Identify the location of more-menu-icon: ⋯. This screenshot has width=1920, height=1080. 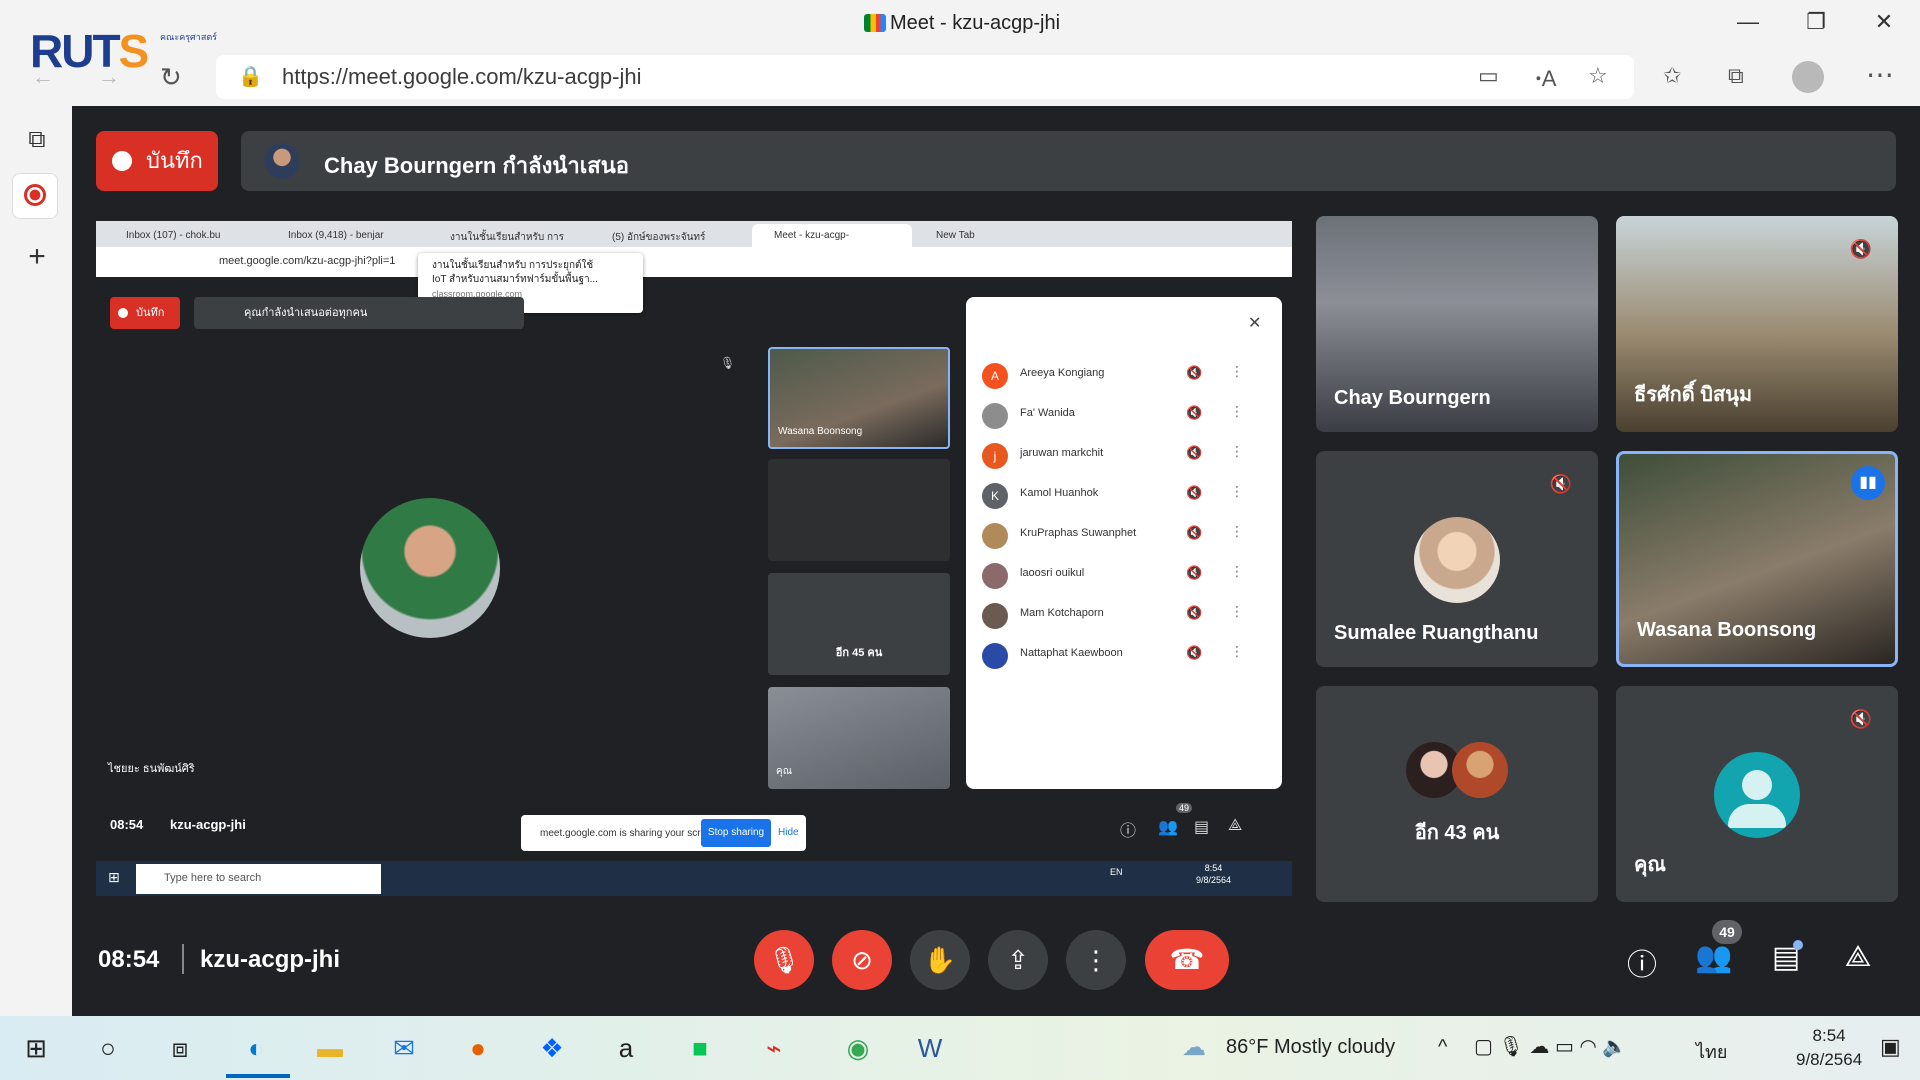
(1880, 74).